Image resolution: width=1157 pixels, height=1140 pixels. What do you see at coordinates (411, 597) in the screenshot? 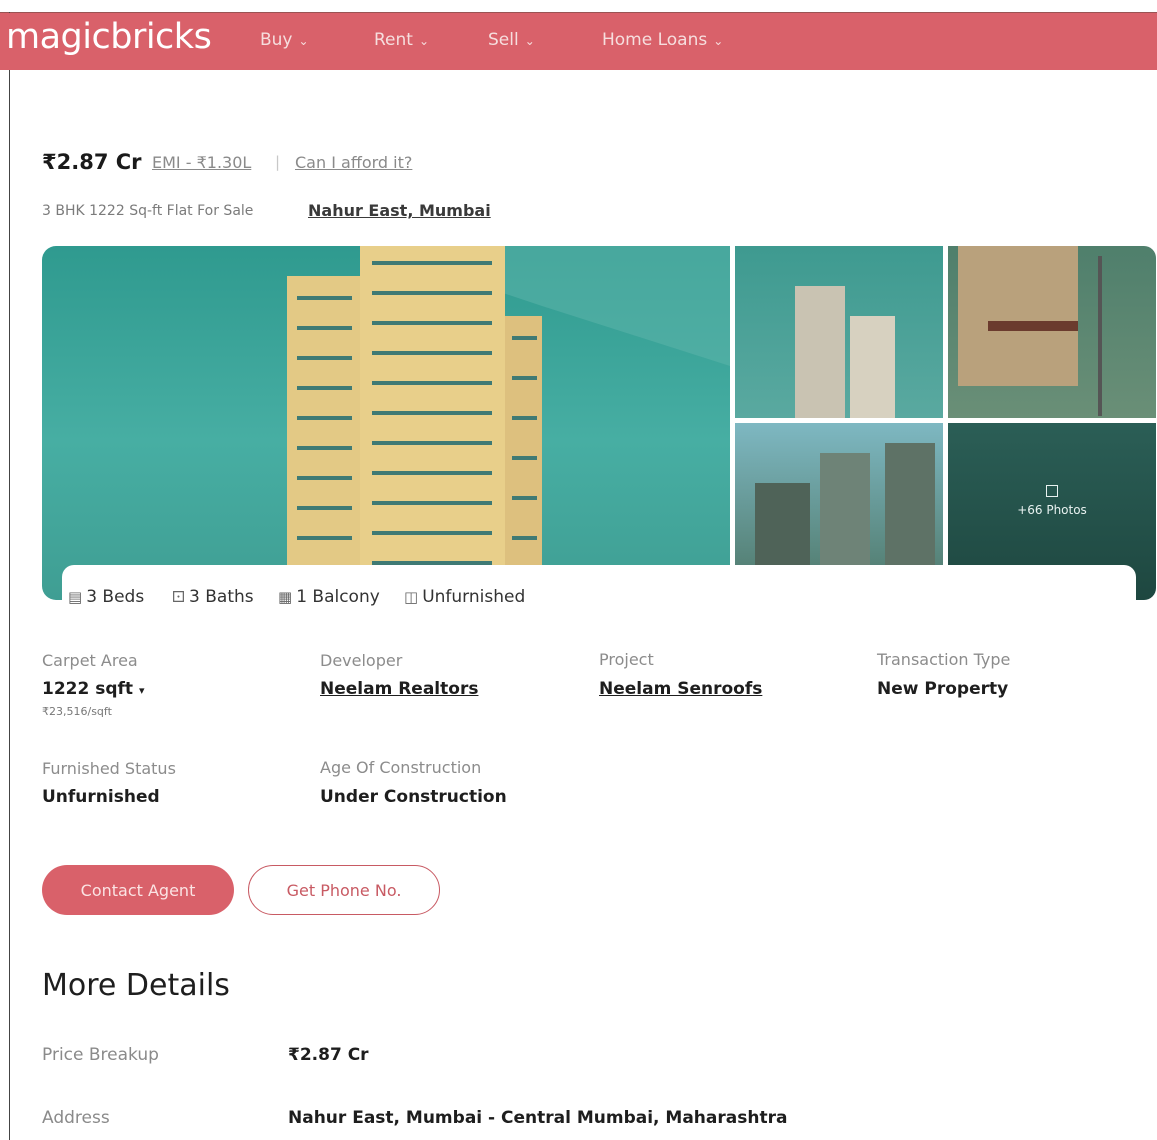
I see `furniture-icon: ◫` at bounding box center [411, 597].